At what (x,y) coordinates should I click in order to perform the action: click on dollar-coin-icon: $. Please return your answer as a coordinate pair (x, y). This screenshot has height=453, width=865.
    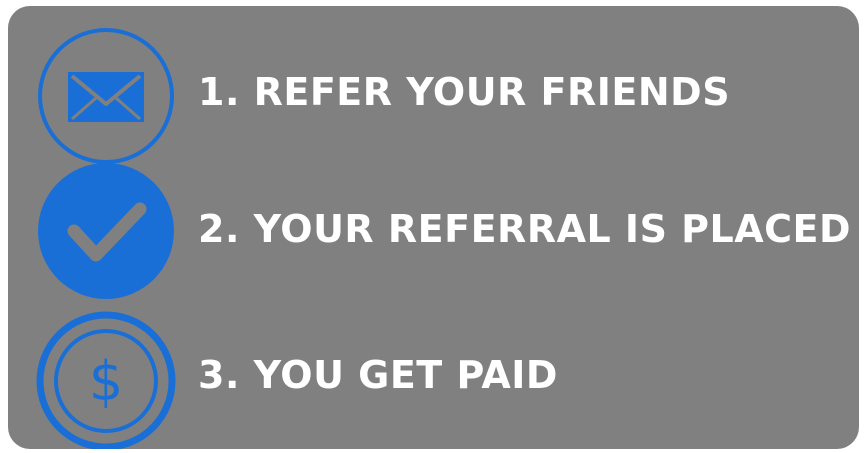
    Looking at the image, I should click on (106, 380).